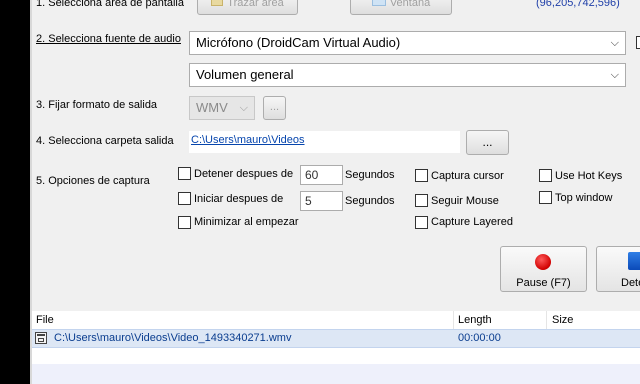 This screenshot has width=640, height=384. Describe the element at coordinates (184, 222) in the screenshot. I see `minimize-checkbox` at that location.